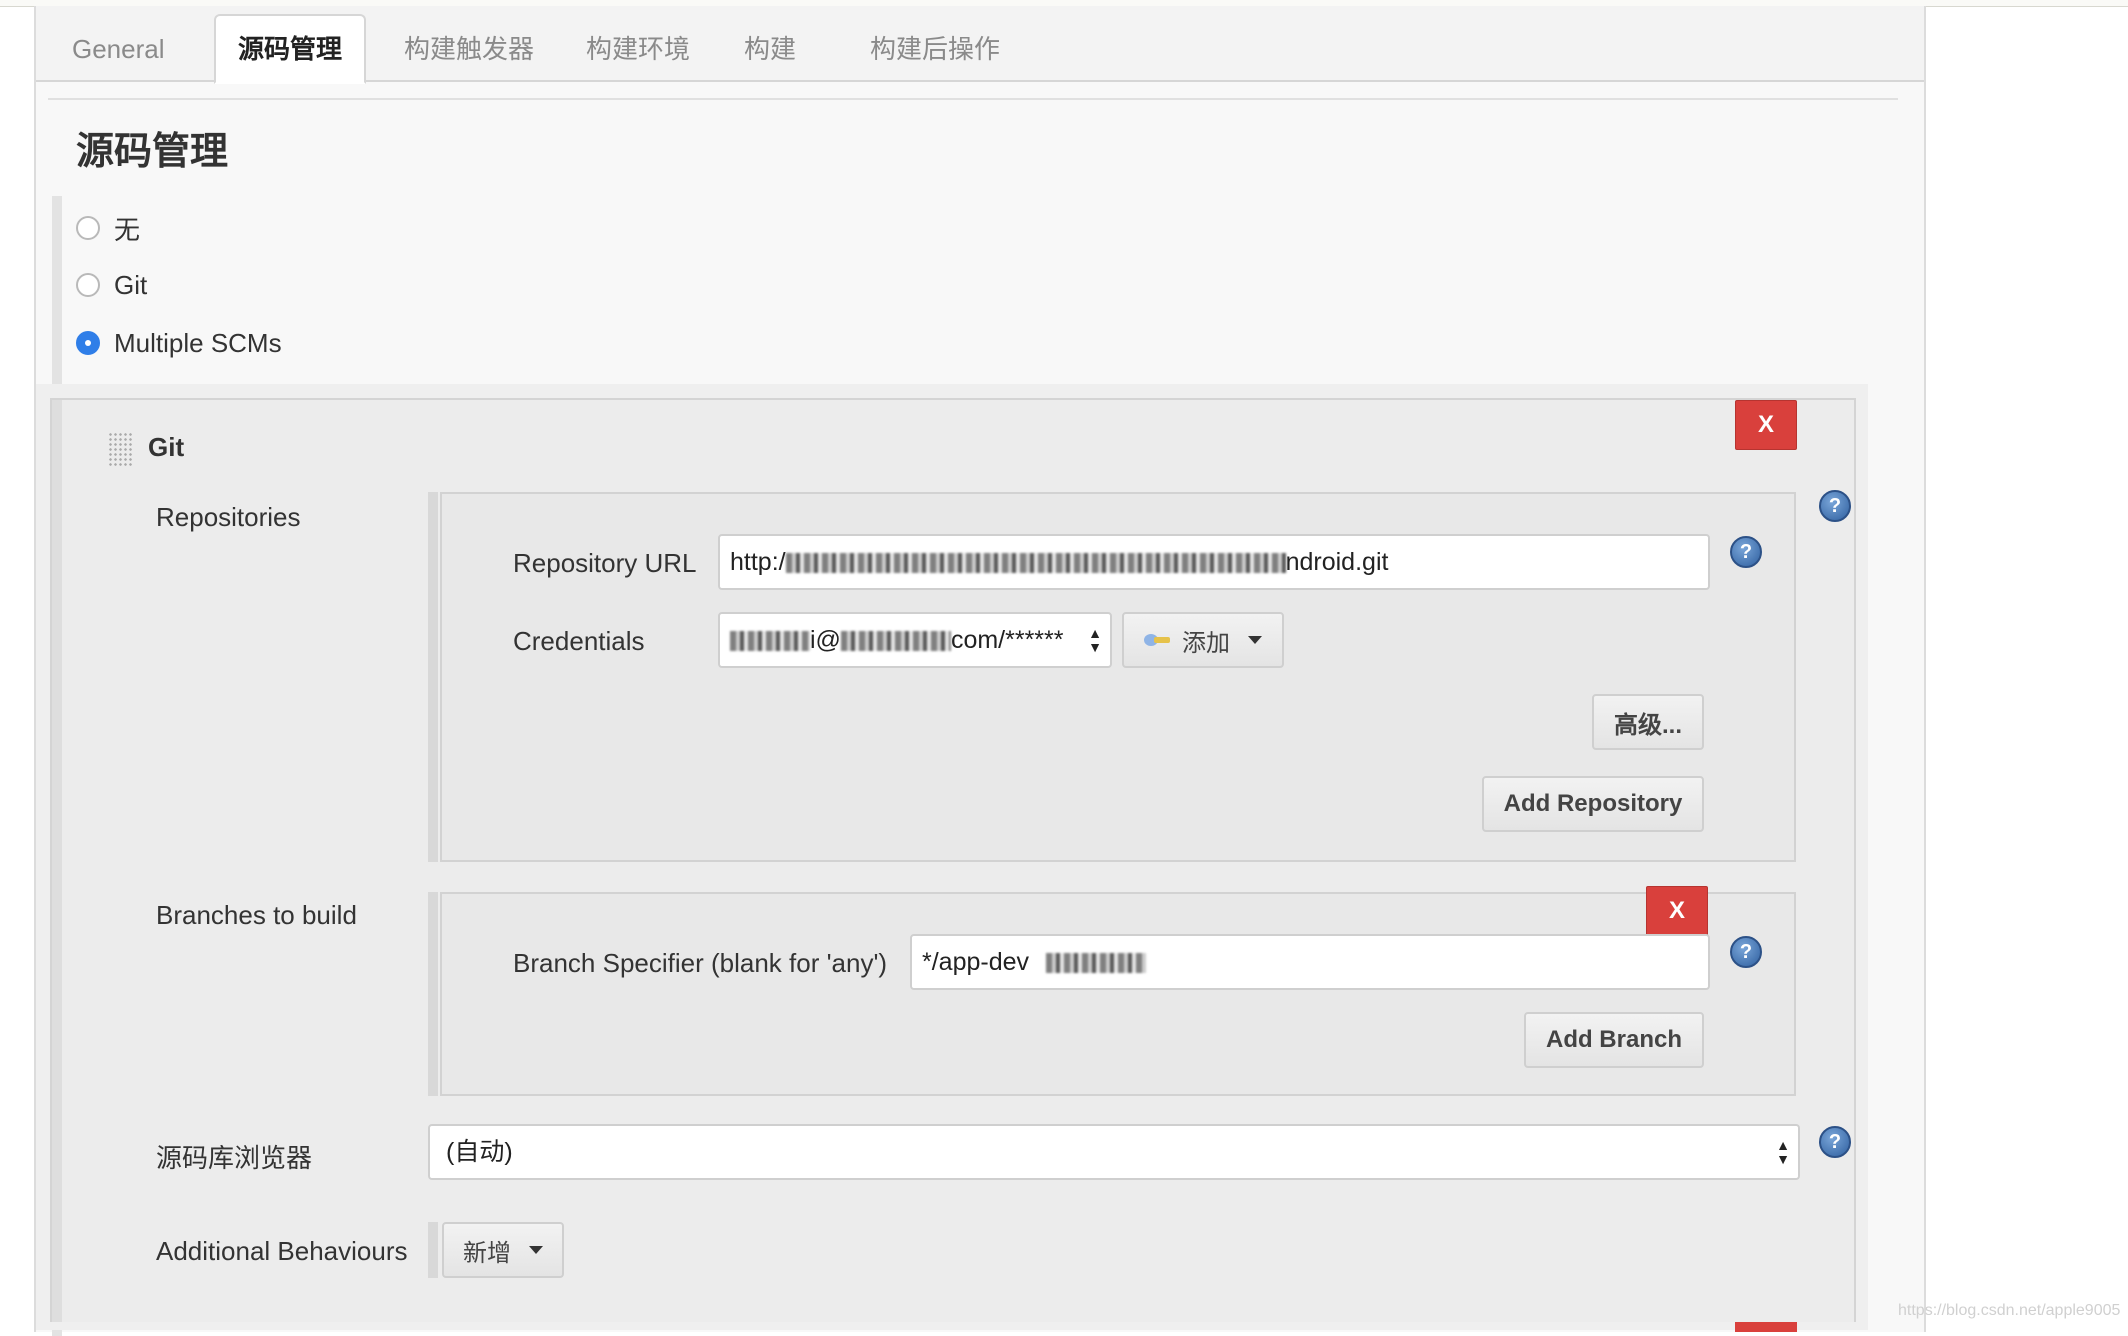 Image resolution: width=2128 pixels, height=1336 pixels. Describe the element at coordinates (433, 1250) in the screenshot. I see `behaviours-bar` at that location.